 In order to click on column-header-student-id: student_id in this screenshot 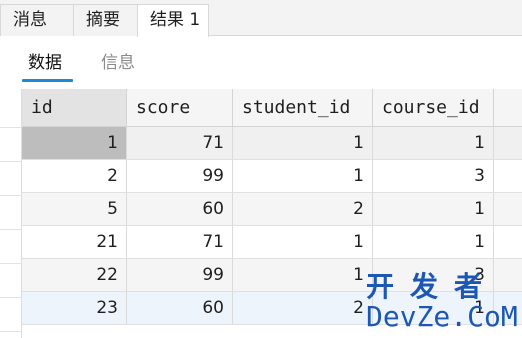, I will do `click(303, 107)`.